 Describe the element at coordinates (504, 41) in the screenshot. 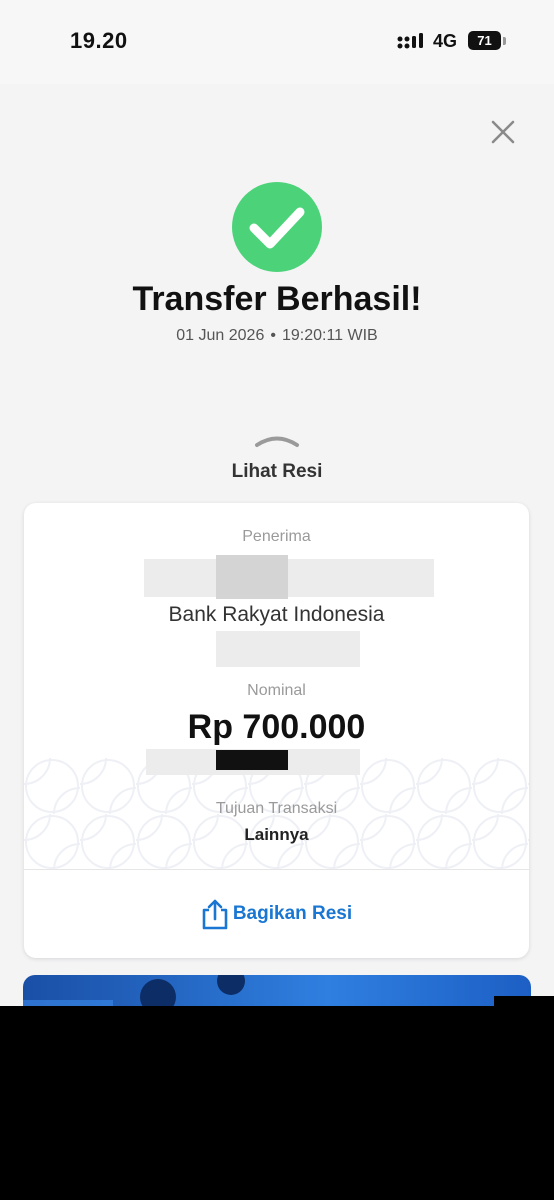

I see `battery-tip` at that location.